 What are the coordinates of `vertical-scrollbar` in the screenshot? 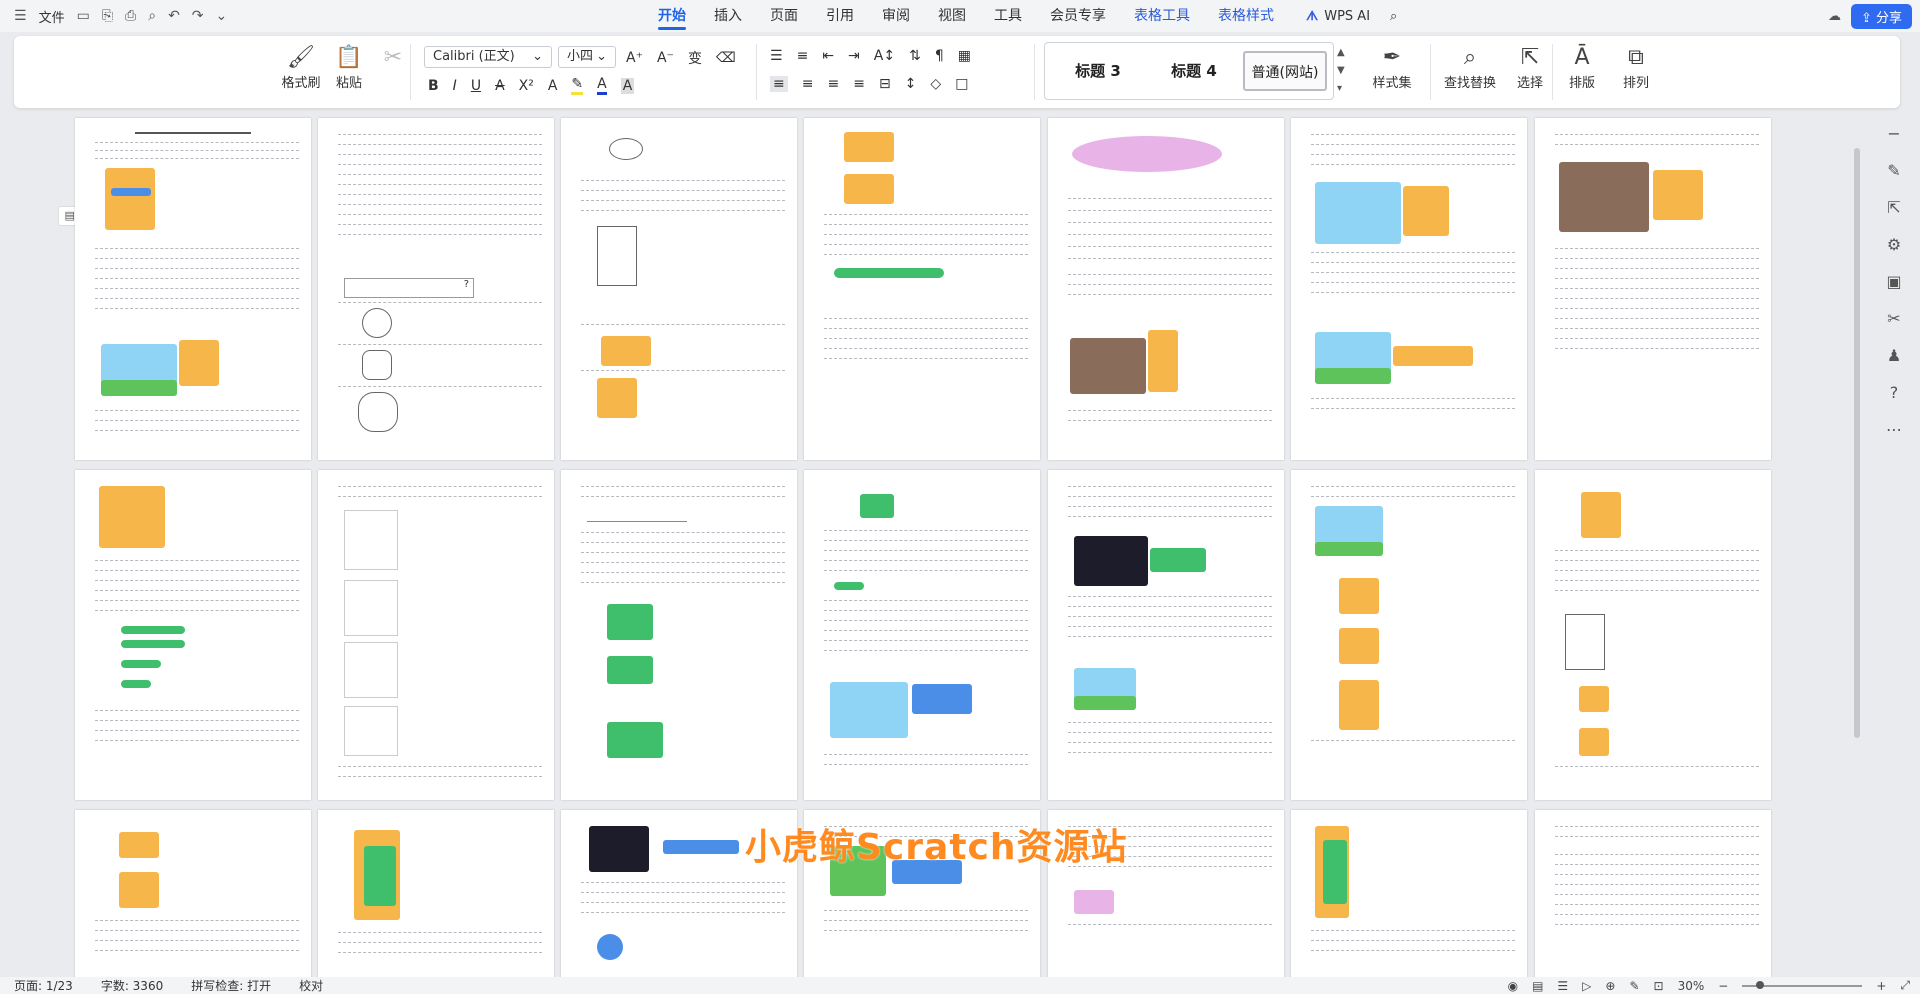 It's located at (1857, 543).